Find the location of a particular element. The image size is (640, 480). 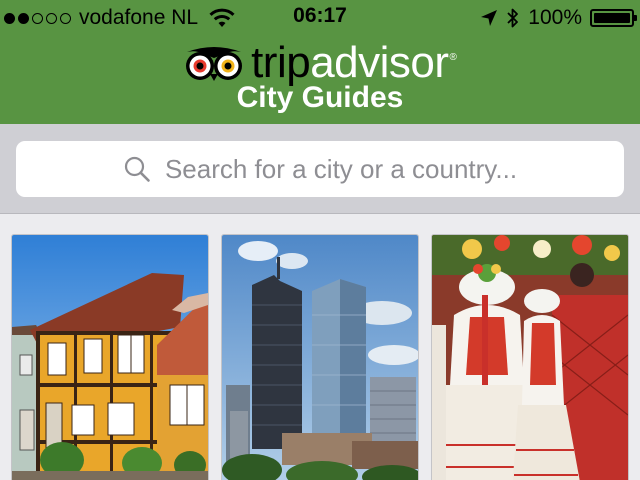

registered-mark: ® is located at coordinates (453, 57).